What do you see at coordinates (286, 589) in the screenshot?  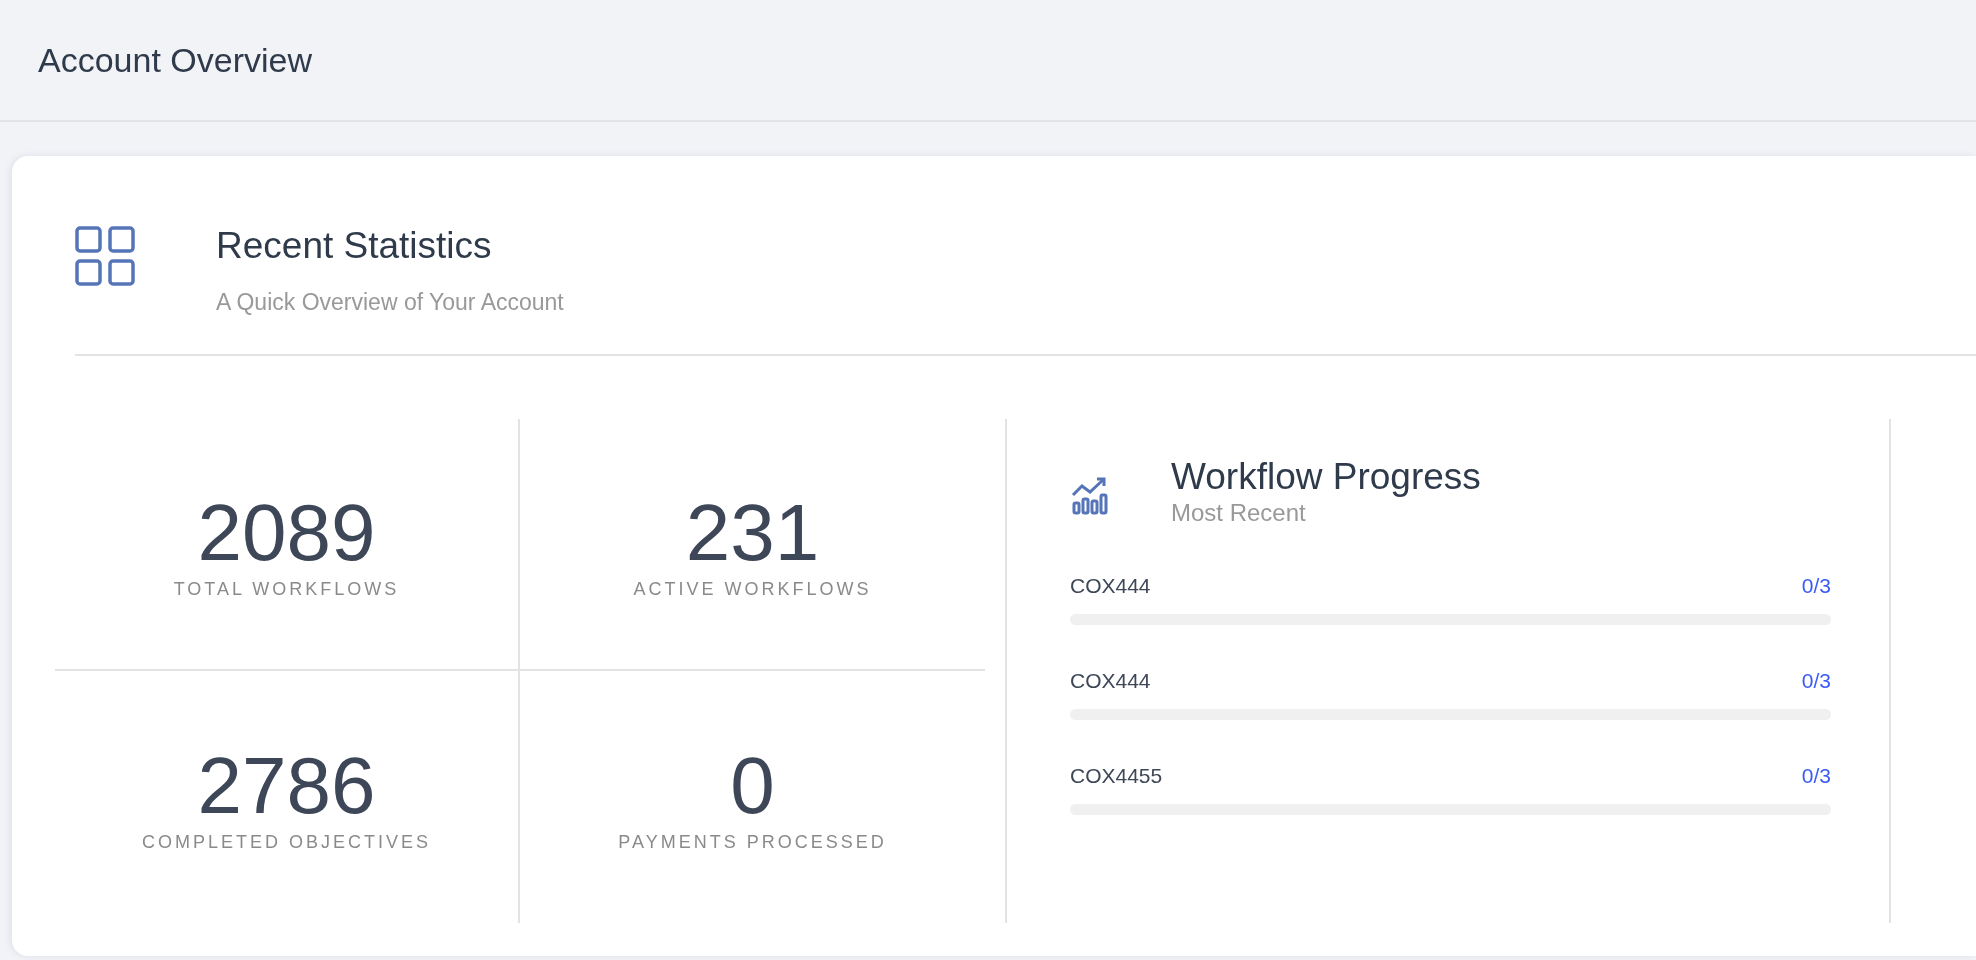 I see `stat-label: TOTAL WORKFLOWS` at bounding box center [286, 589].